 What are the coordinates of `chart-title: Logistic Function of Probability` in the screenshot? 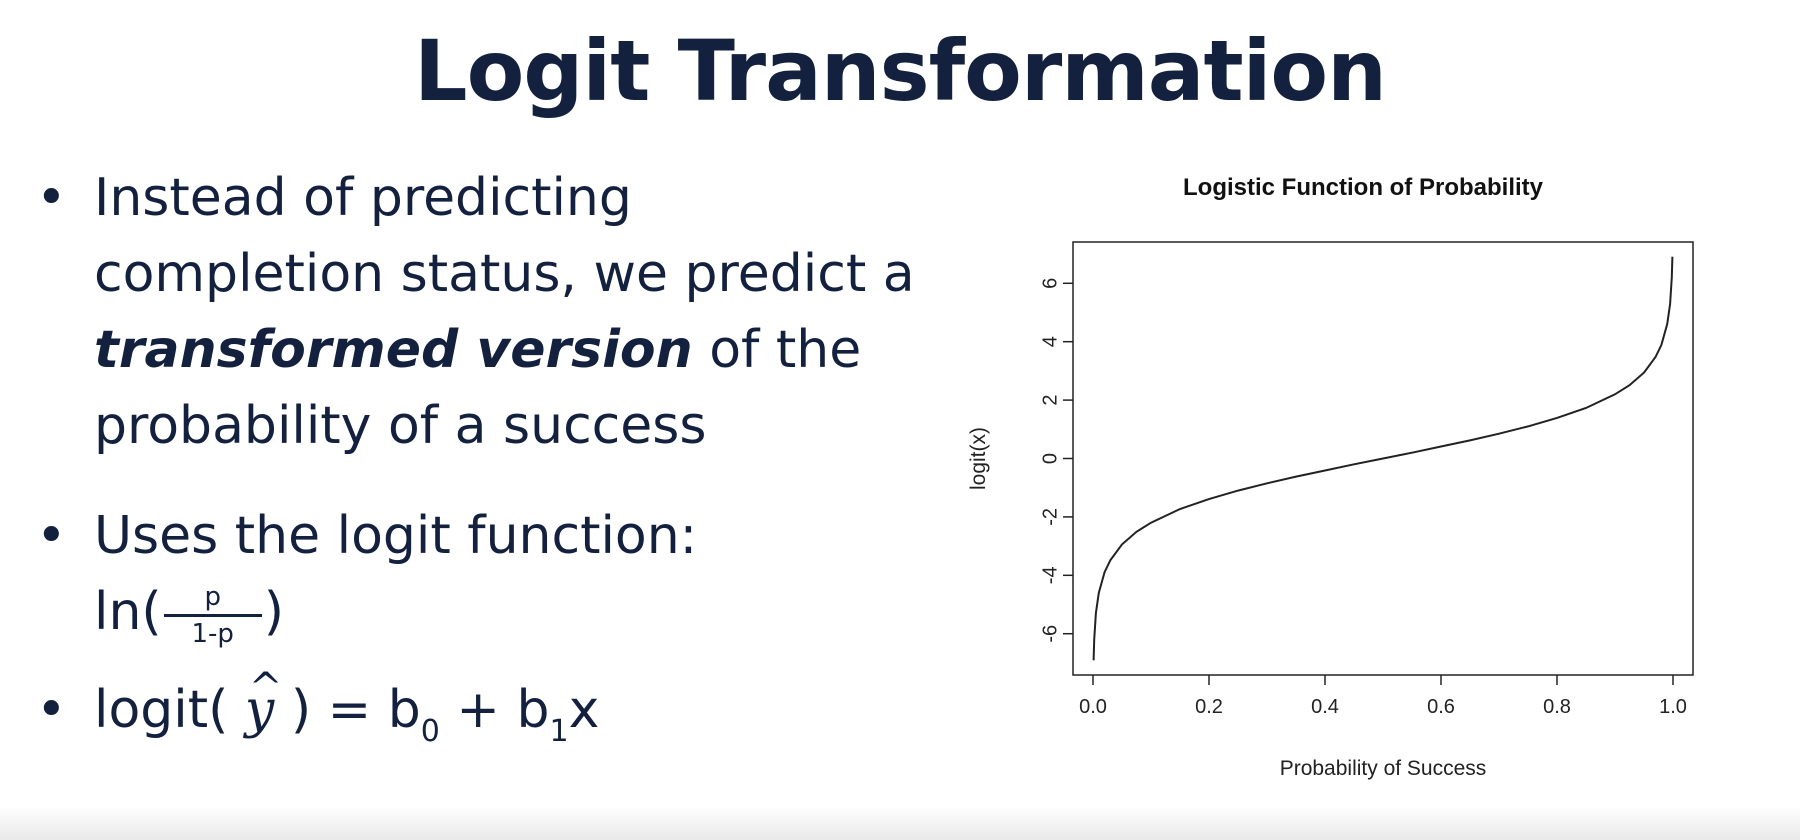 It's located at (1363, 187).